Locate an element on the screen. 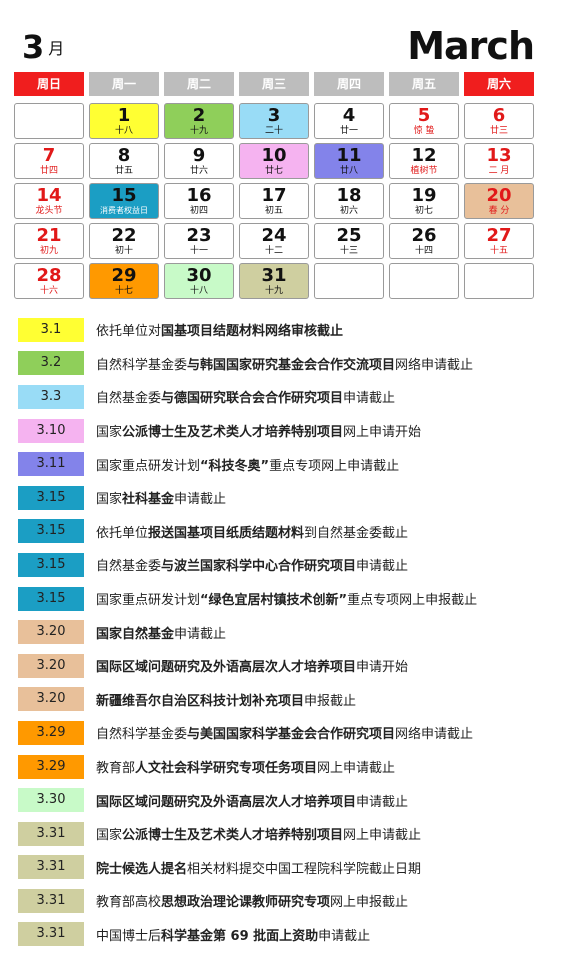 This screenshot has width=582, height=958. calendar-day: 10 廿七 is located at coordinates (274, 161).